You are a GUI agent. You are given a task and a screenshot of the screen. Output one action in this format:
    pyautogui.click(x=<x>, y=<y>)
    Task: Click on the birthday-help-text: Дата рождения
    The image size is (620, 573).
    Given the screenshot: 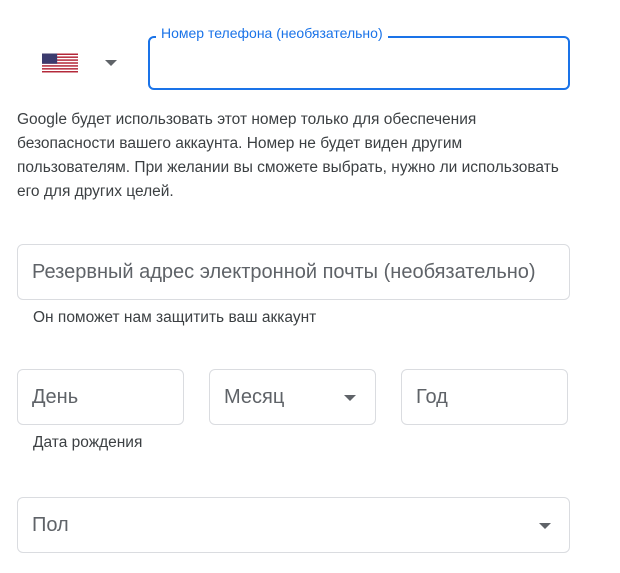 What is the action you would take?
    pyautogui.click(x=88, y=442)
    